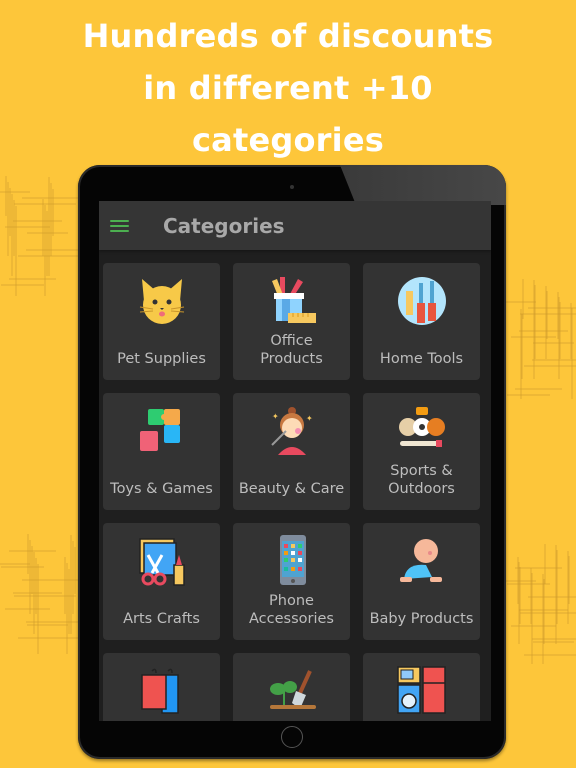 Image resolution: width=576 pixels, height=768 pixels. Describe the element at coordinates (224, 225) in the screenshot. I see `page-title: Categories` at that location.